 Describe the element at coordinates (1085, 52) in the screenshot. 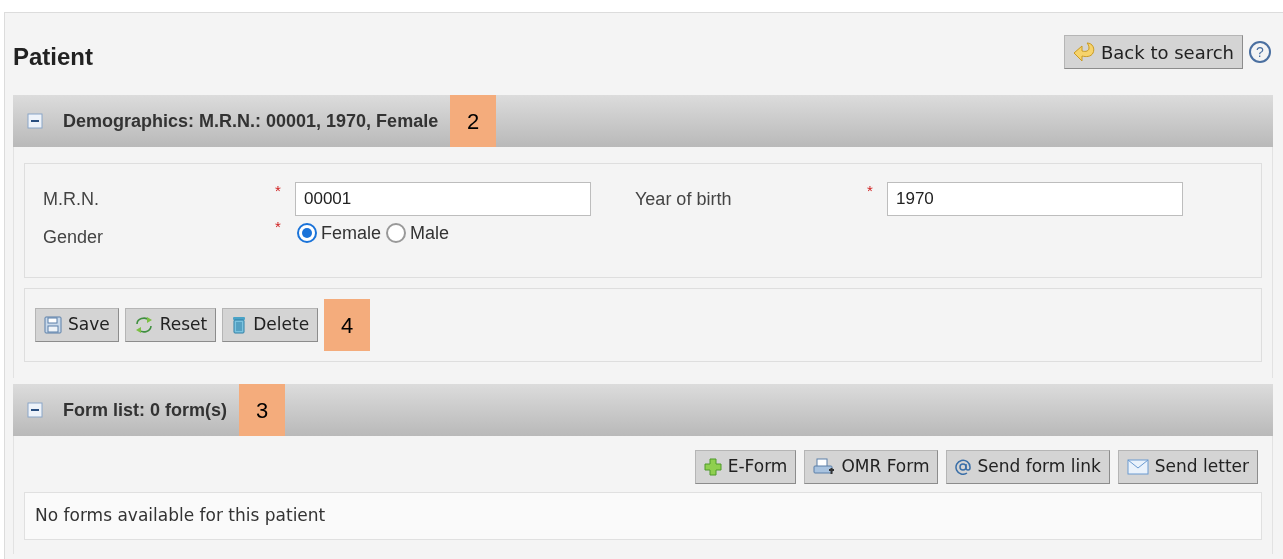

I see `return-arrow-icon` at that location.